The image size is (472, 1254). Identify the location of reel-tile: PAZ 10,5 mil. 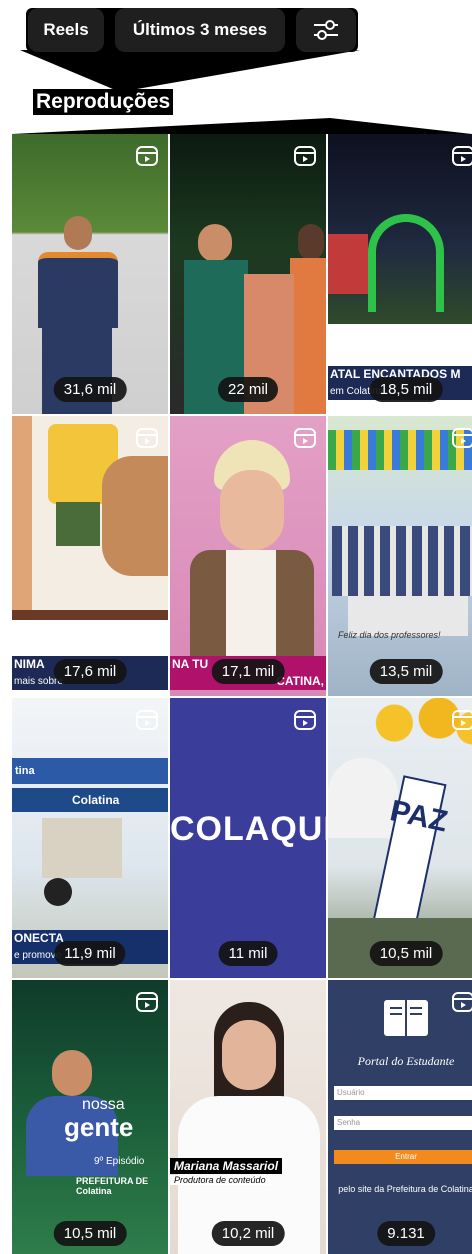
(400, 838).